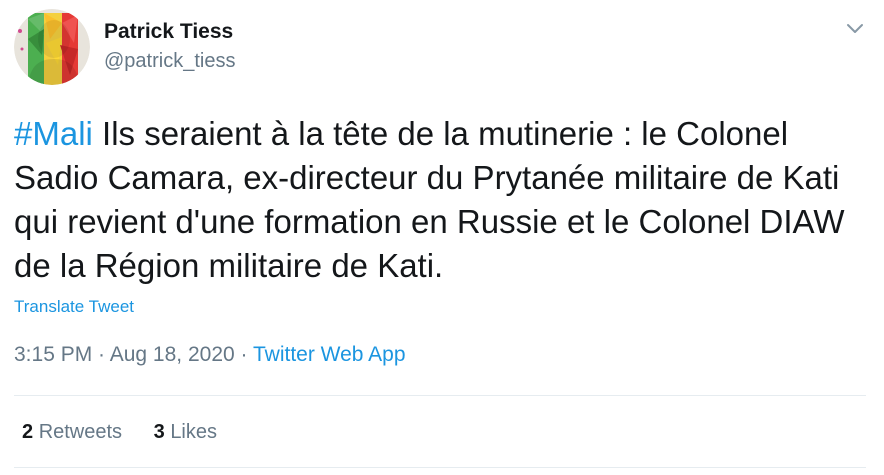 The height and width of the screenshot is (475, 884). Describe the element at coordinates (169, 61) in the screenshot. I see `author-handle: @patrick_tiess` at that location.